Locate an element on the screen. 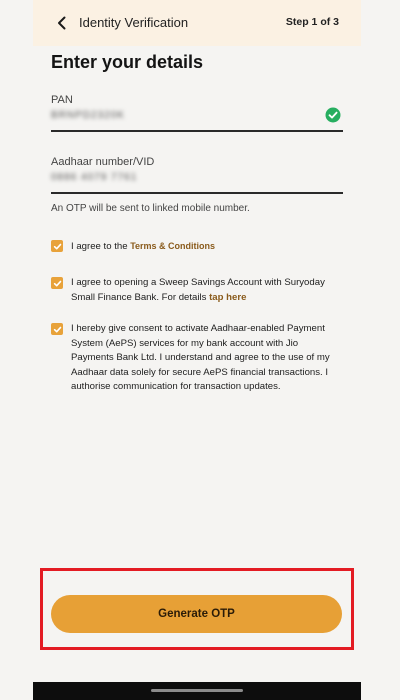  step-indicator: Step 1 of 3 is located at coordinates (312, 22).